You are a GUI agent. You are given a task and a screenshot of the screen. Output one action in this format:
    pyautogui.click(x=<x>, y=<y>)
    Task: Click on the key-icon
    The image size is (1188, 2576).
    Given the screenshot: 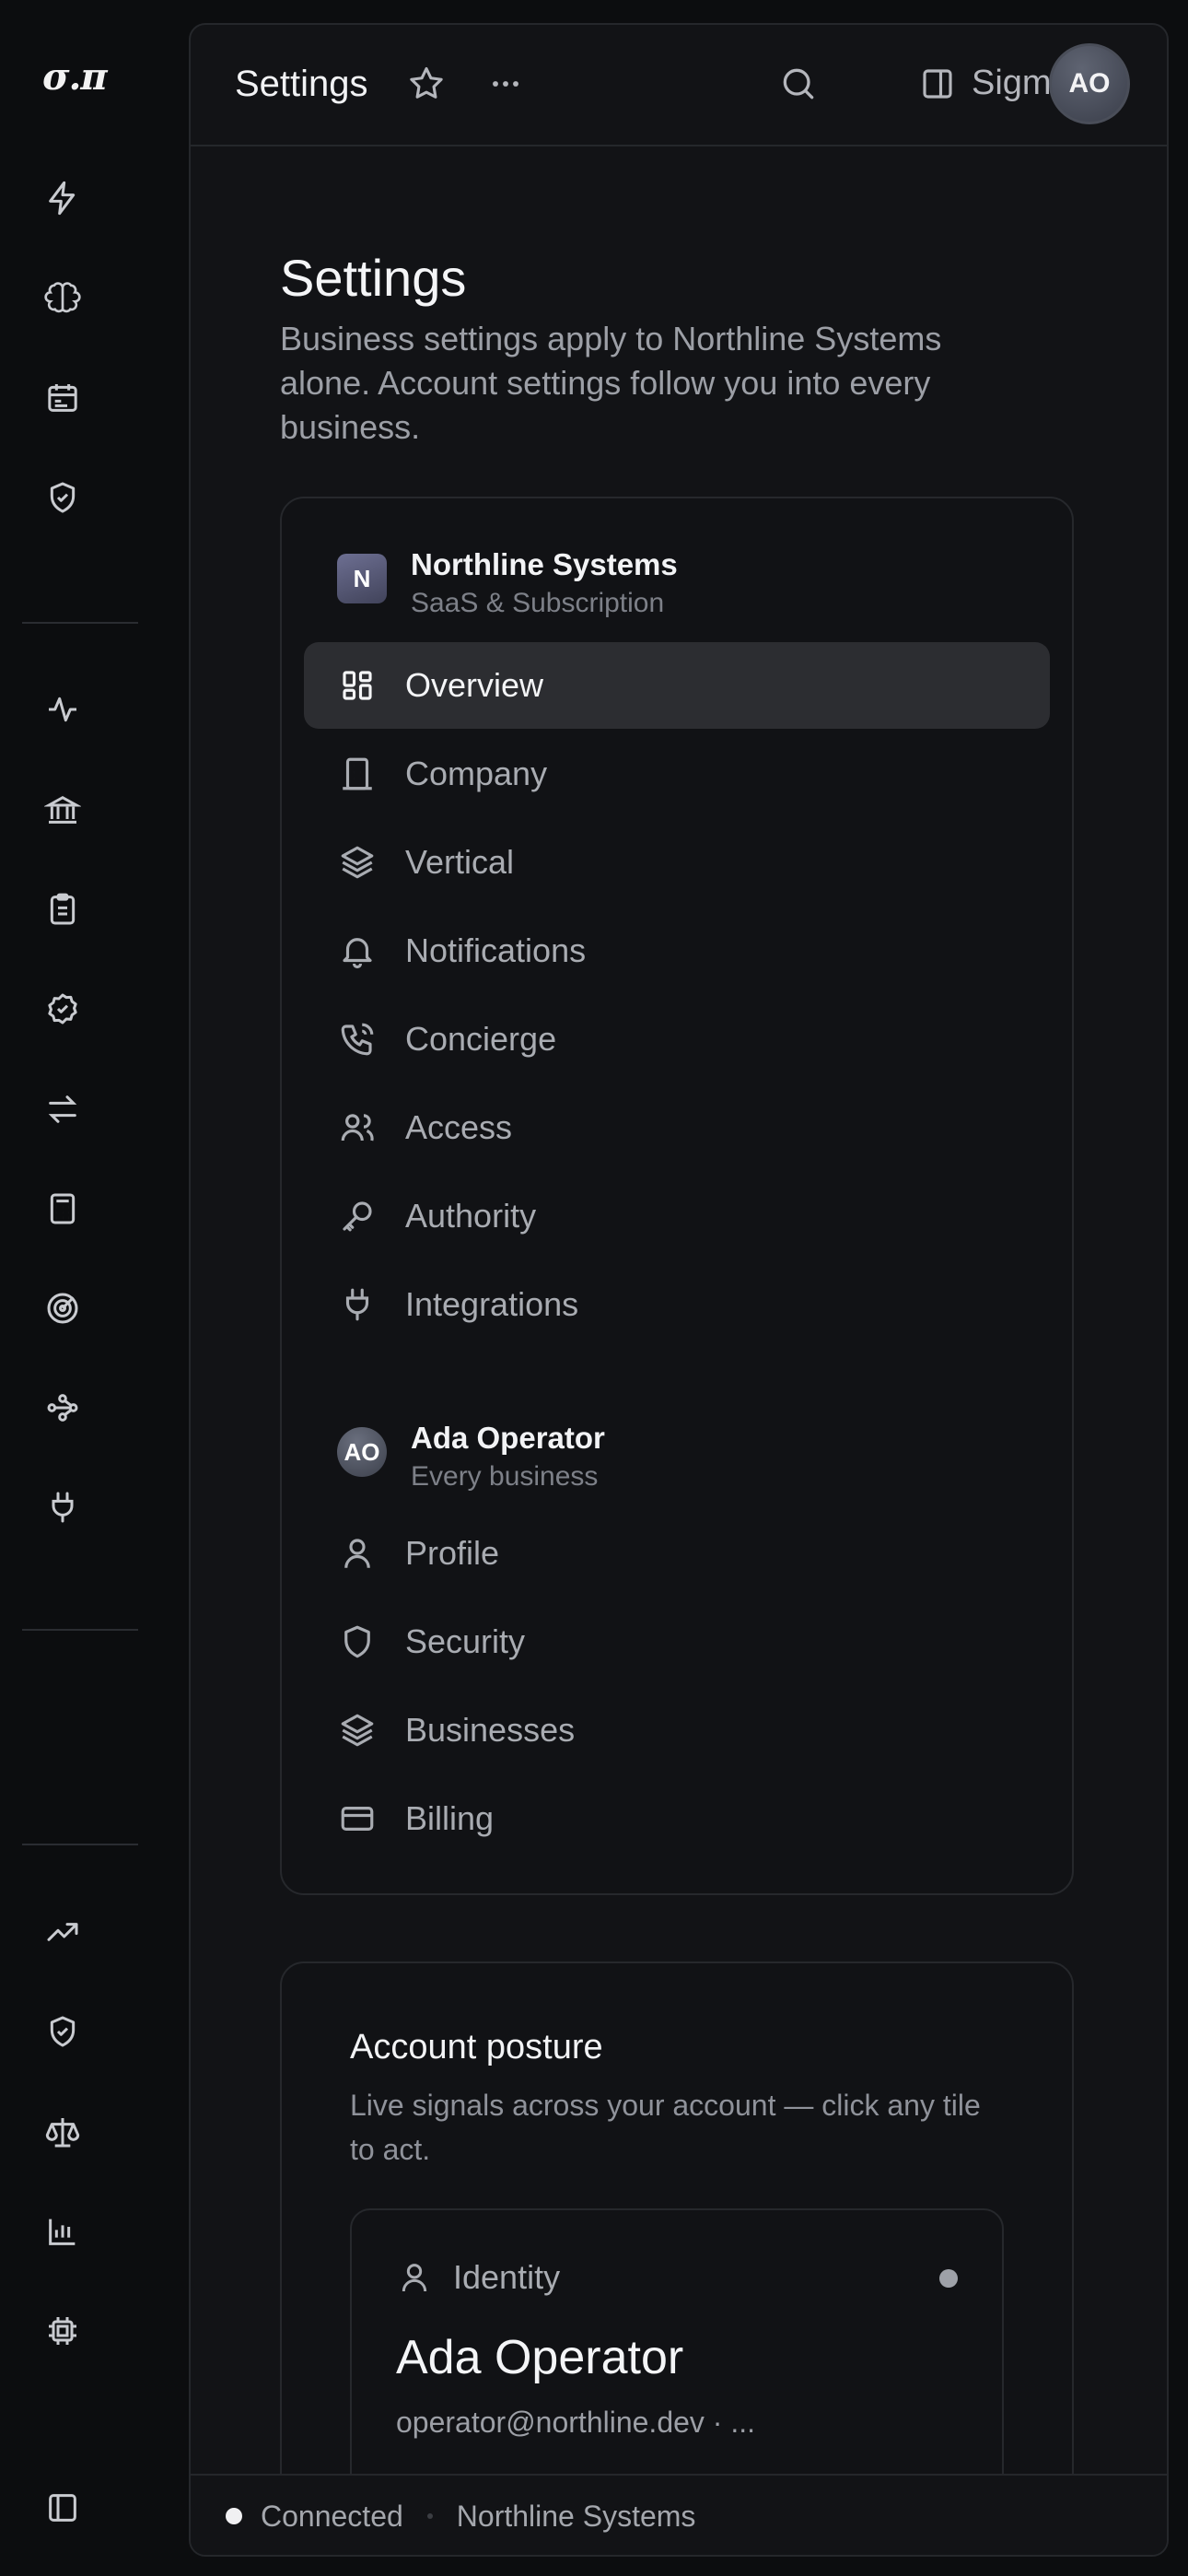 What is the action you would take?
    pyautogui.click(x=357, y=1216)
    